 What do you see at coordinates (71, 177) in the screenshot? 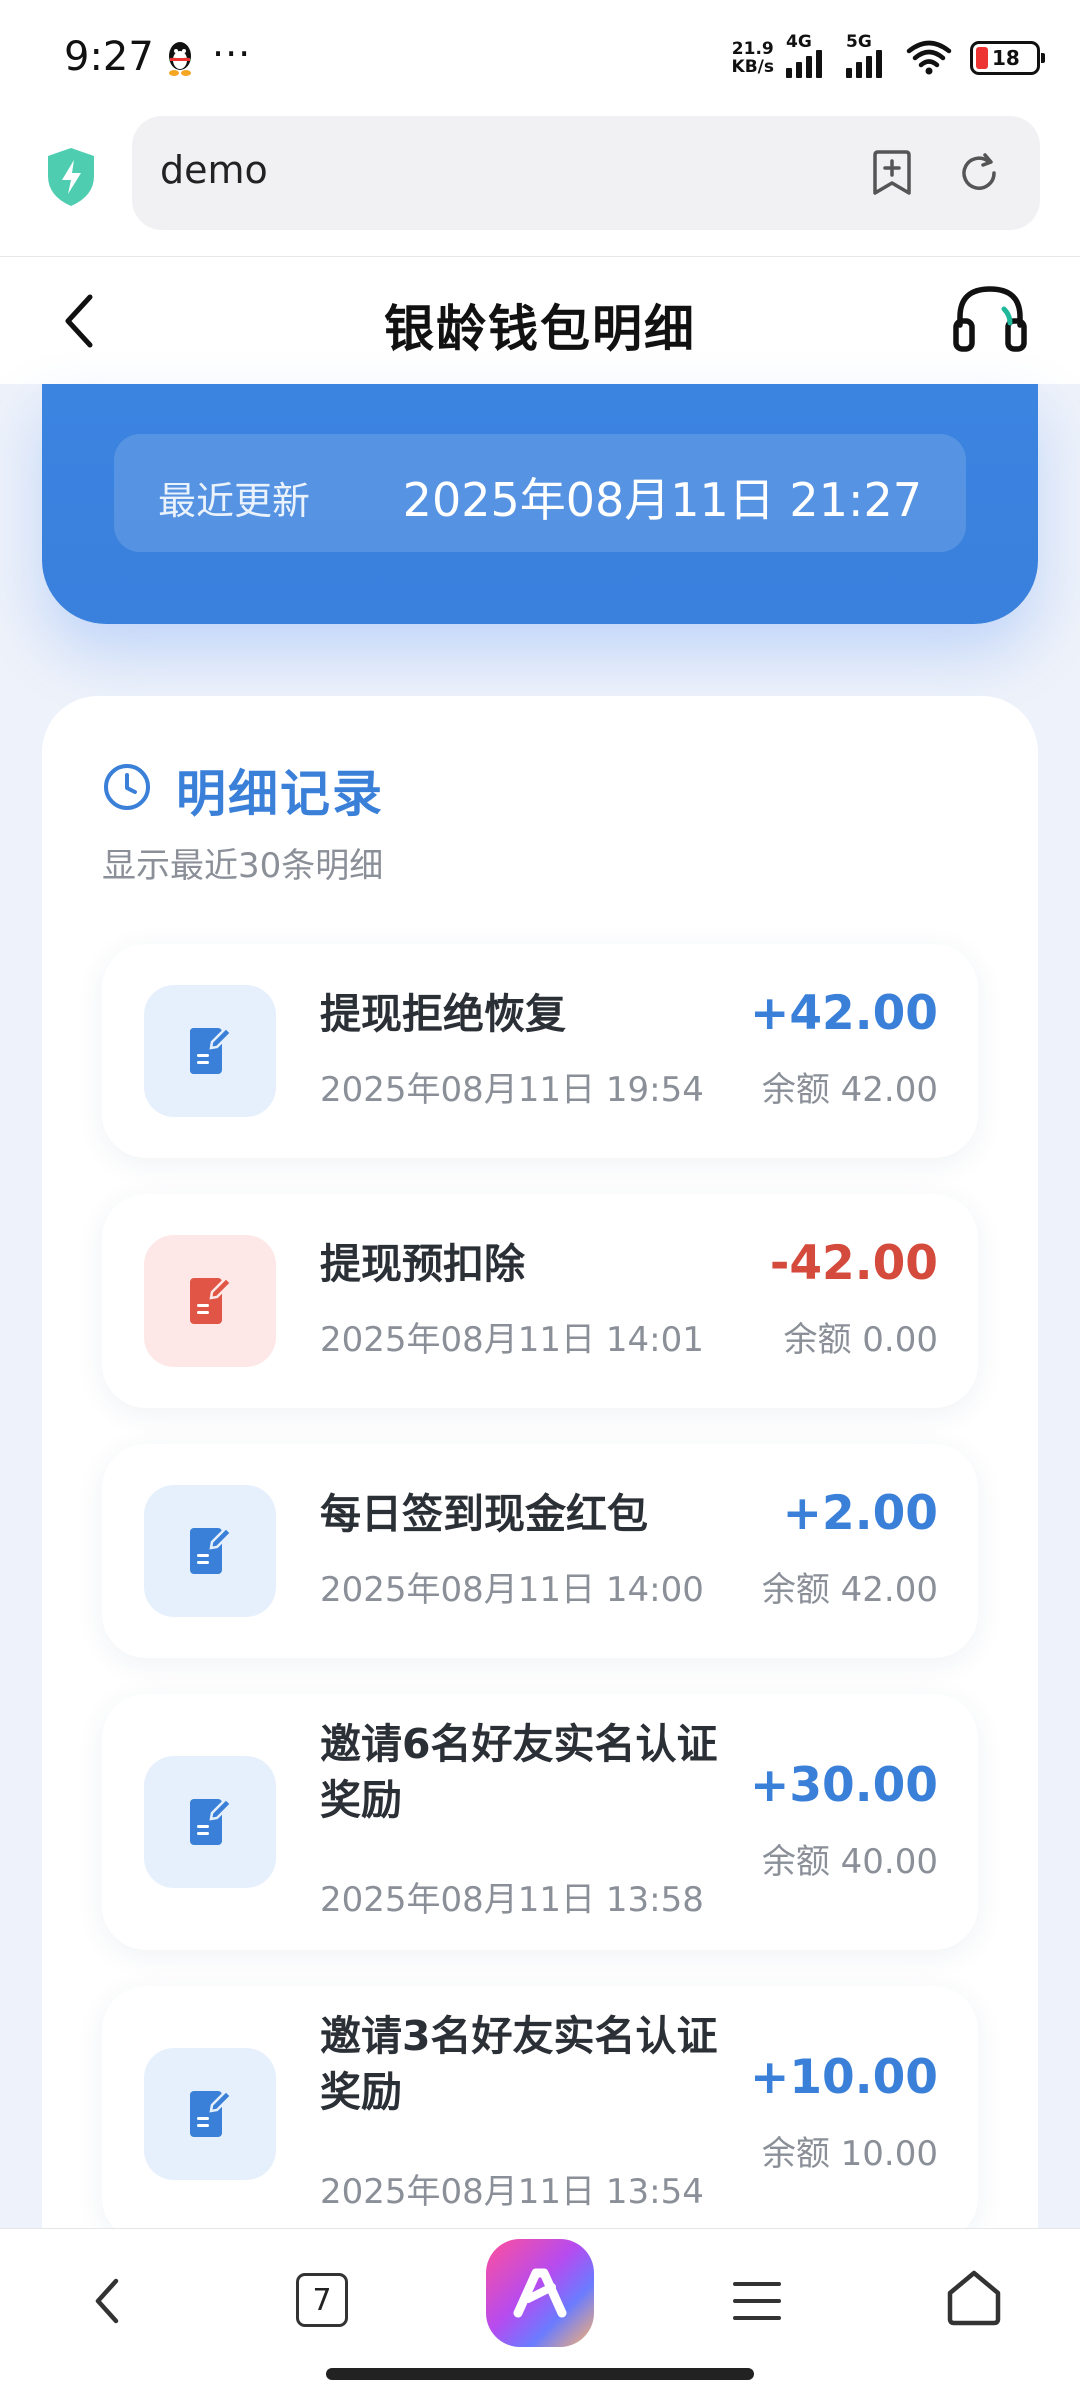
I see `shield-icon` at bounding box center [71, 177].